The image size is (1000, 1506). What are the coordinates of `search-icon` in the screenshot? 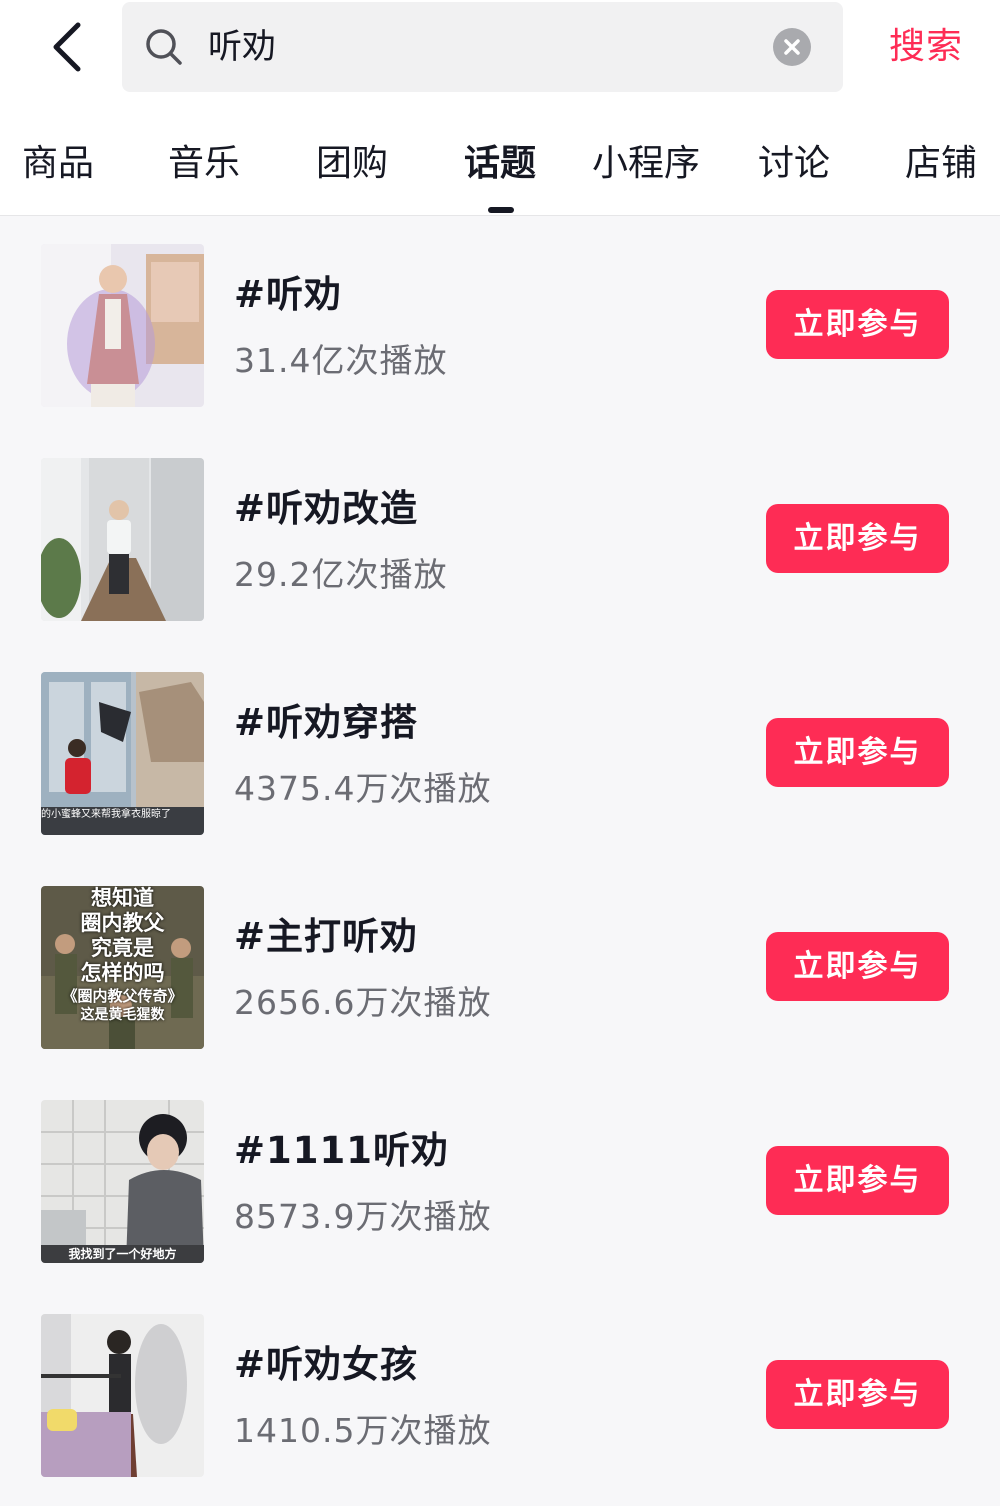 It's located at (164, 47).